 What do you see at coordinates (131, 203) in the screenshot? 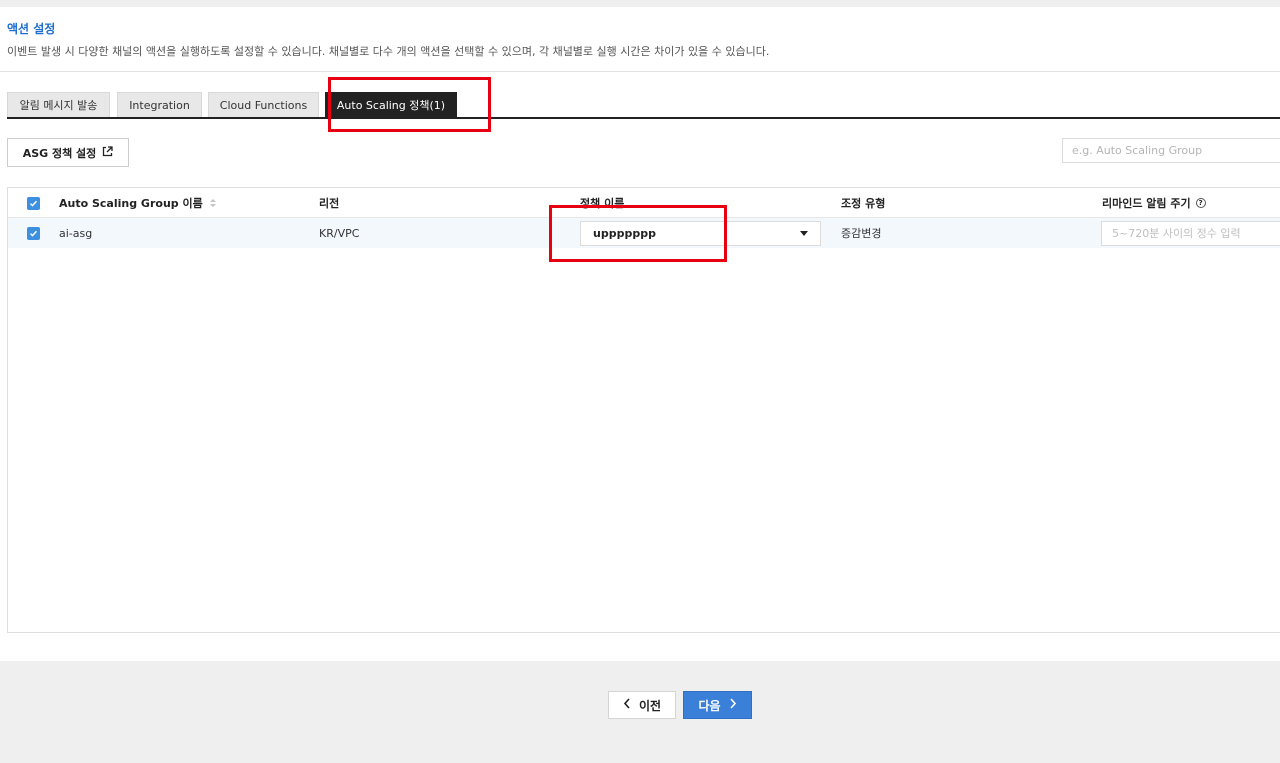
I see `header-asg-name-label: Auto Scaling Group 이름` at bounding box center [131, 203].